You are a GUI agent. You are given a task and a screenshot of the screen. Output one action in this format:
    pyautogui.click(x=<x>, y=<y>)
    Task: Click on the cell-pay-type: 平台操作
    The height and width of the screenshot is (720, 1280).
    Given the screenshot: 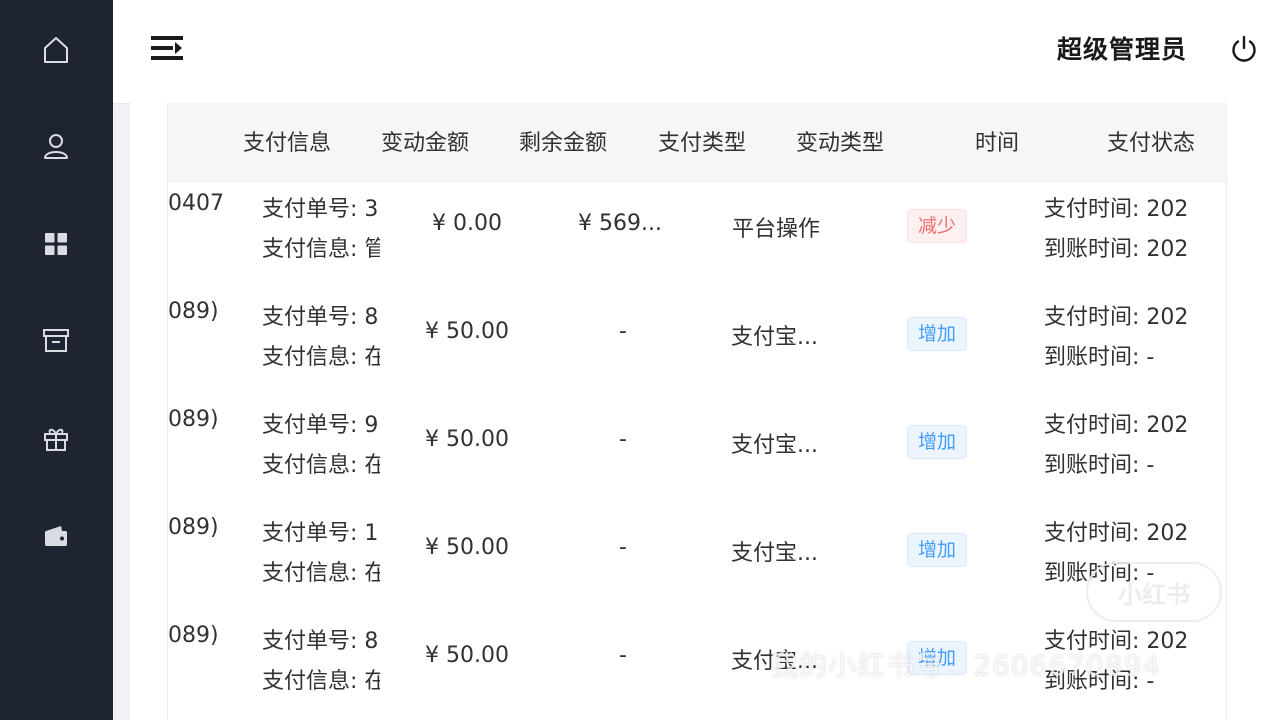 What is the action you would take?
    pyautogui.click(x=776, y=229)
    